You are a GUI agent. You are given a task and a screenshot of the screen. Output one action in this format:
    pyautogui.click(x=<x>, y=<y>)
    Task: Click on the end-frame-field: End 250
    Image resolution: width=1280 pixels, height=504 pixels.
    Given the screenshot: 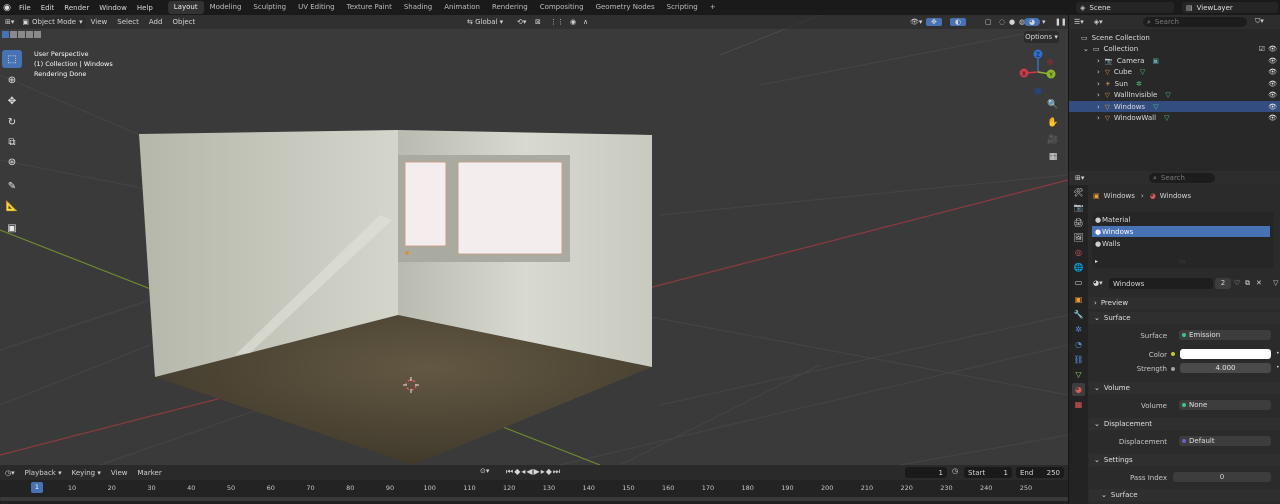 What is the action you would take?
    pyautogui.click(x=1040, y=472)
    